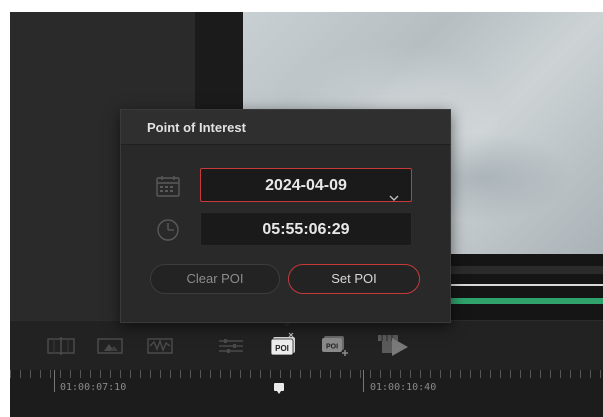 This screenshot has width=603, height=417. I want to click on chevron-down-icon, so click(394, 191).